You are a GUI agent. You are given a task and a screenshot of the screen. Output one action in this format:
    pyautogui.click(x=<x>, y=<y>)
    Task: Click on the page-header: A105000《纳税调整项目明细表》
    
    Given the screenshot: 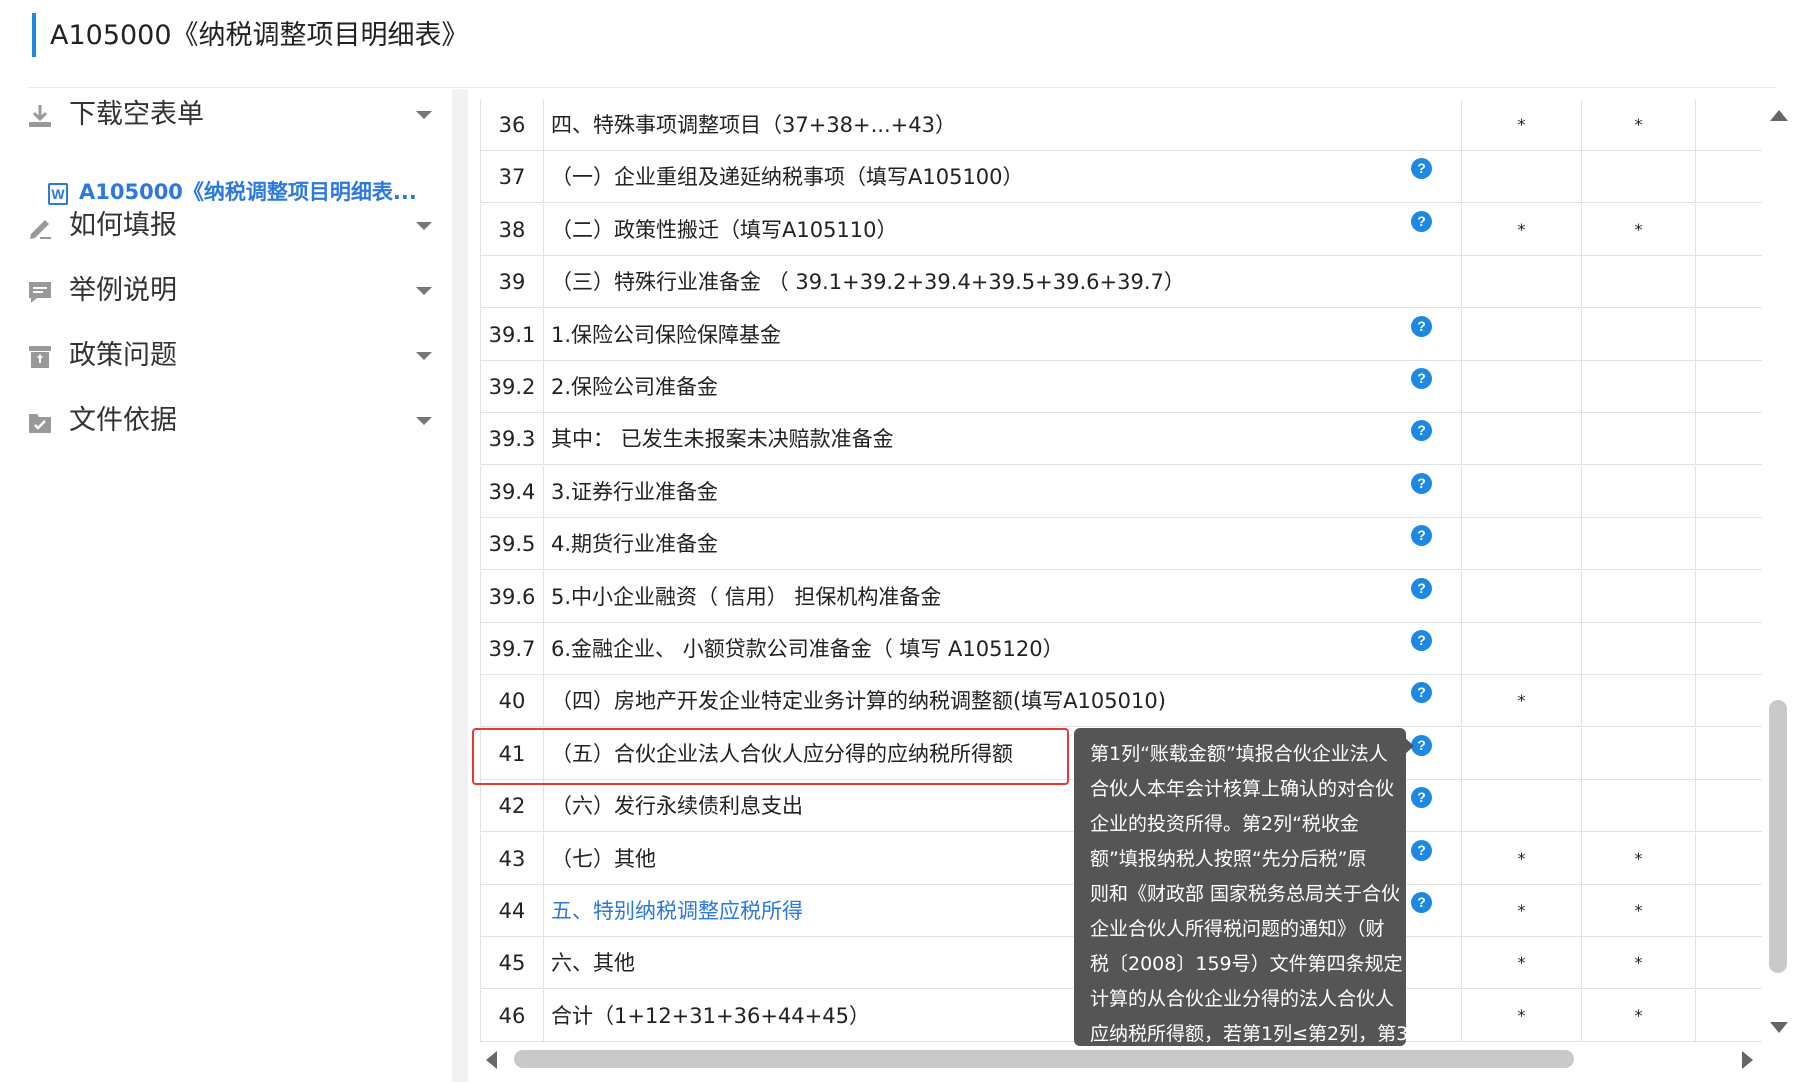 What is the action you would take?
    pyautogui.click(x=903, y=44)
    